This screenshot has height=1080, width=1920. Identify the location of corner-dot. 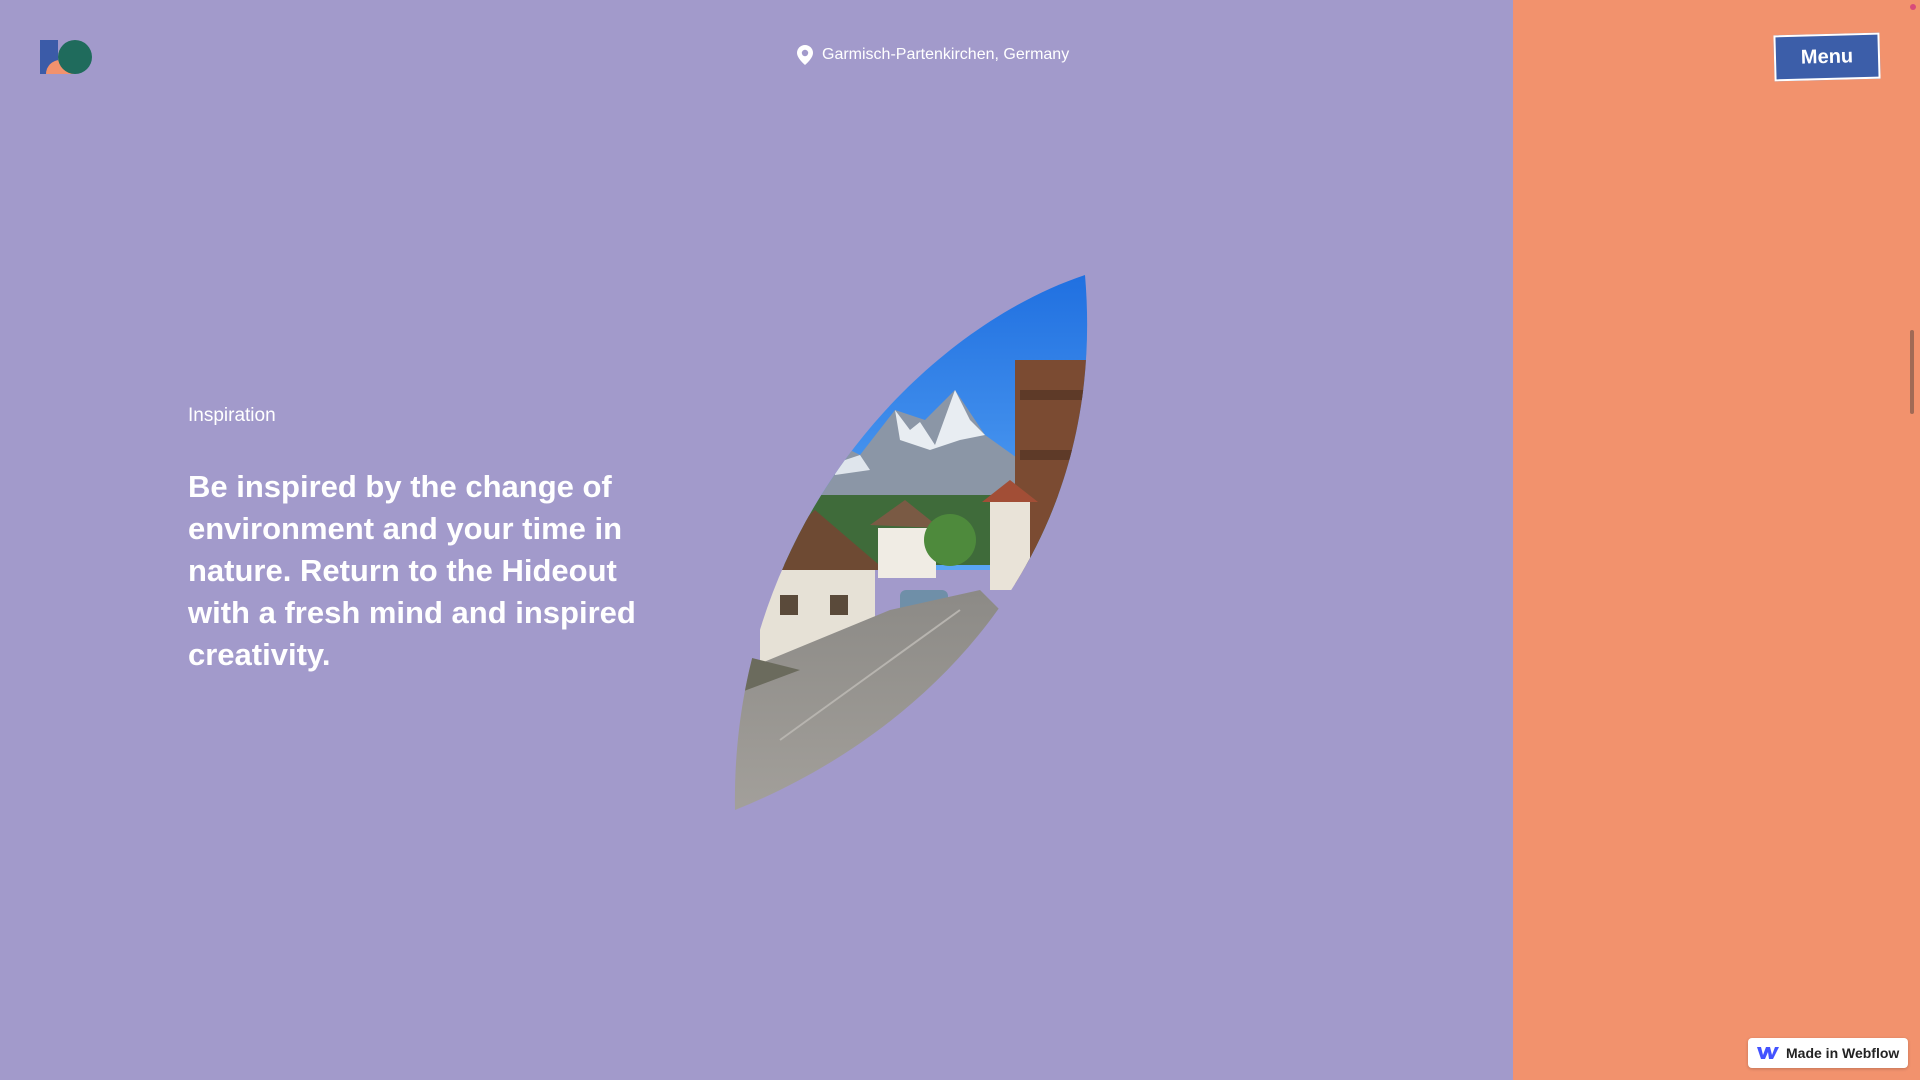
(1913, 7).